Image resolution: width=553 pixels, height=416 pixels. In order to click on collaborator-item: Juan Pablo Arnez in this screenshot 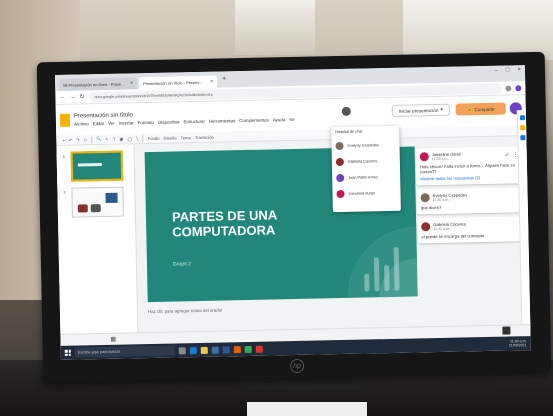, I will do `click(366, 177)`.